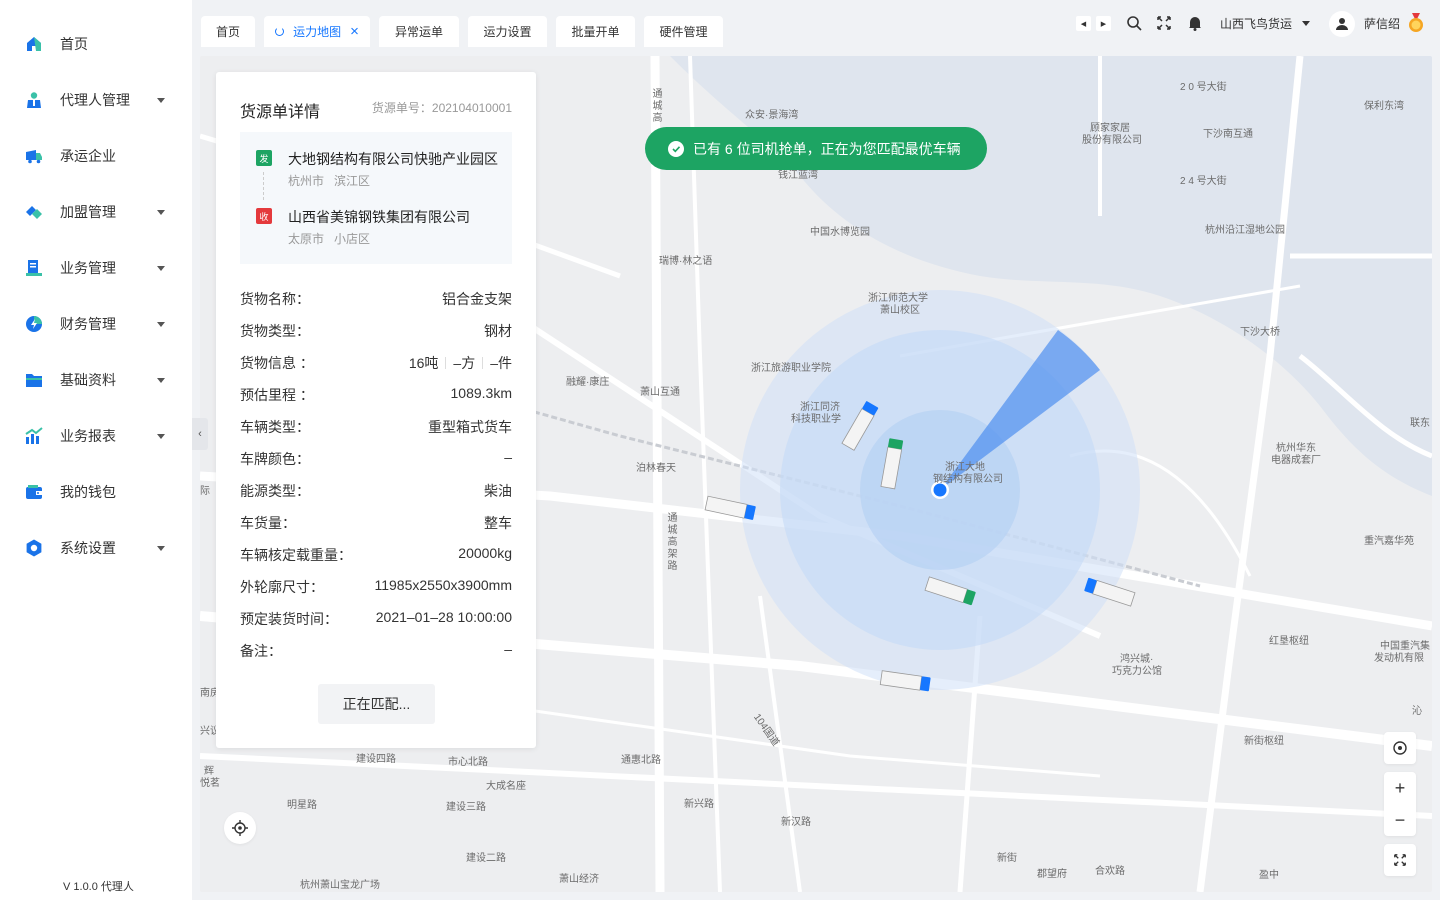 This screenshot has width=1440, height=900. Describe the element at coordinates (1269, 875) in the screenshot. I see `map-label: 盈中` at that location.